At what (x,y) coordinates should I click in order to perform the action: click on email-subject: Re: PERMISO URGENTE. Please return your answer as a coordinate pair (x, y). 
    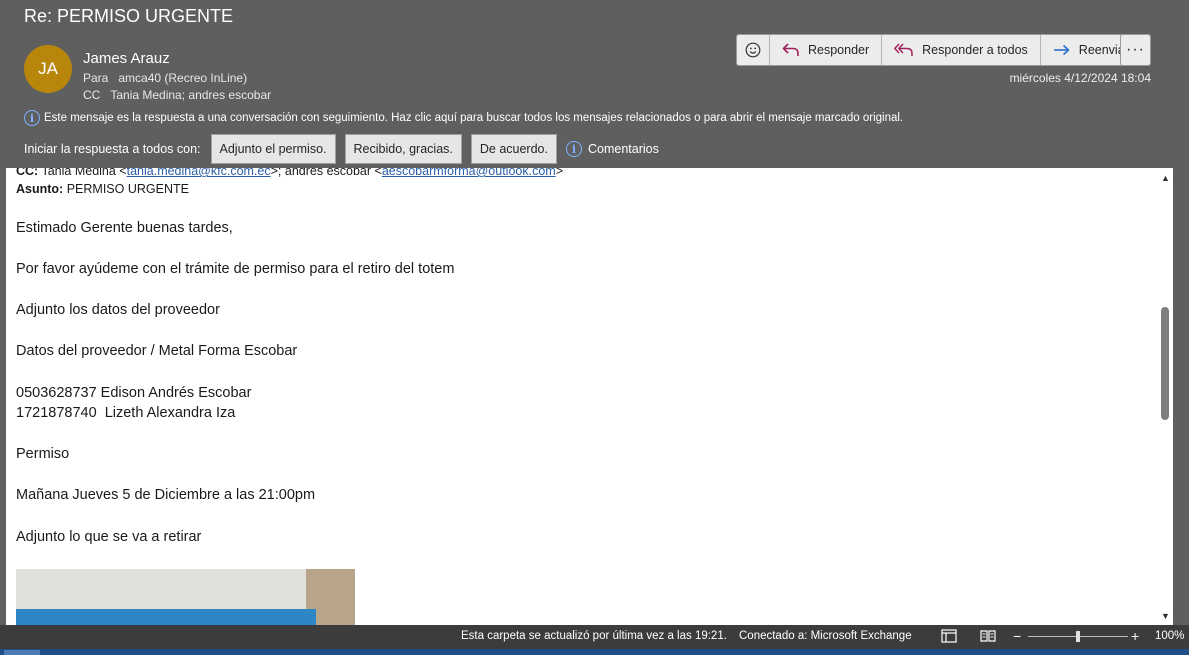
    Looking at the image, I should click on (129, 16).